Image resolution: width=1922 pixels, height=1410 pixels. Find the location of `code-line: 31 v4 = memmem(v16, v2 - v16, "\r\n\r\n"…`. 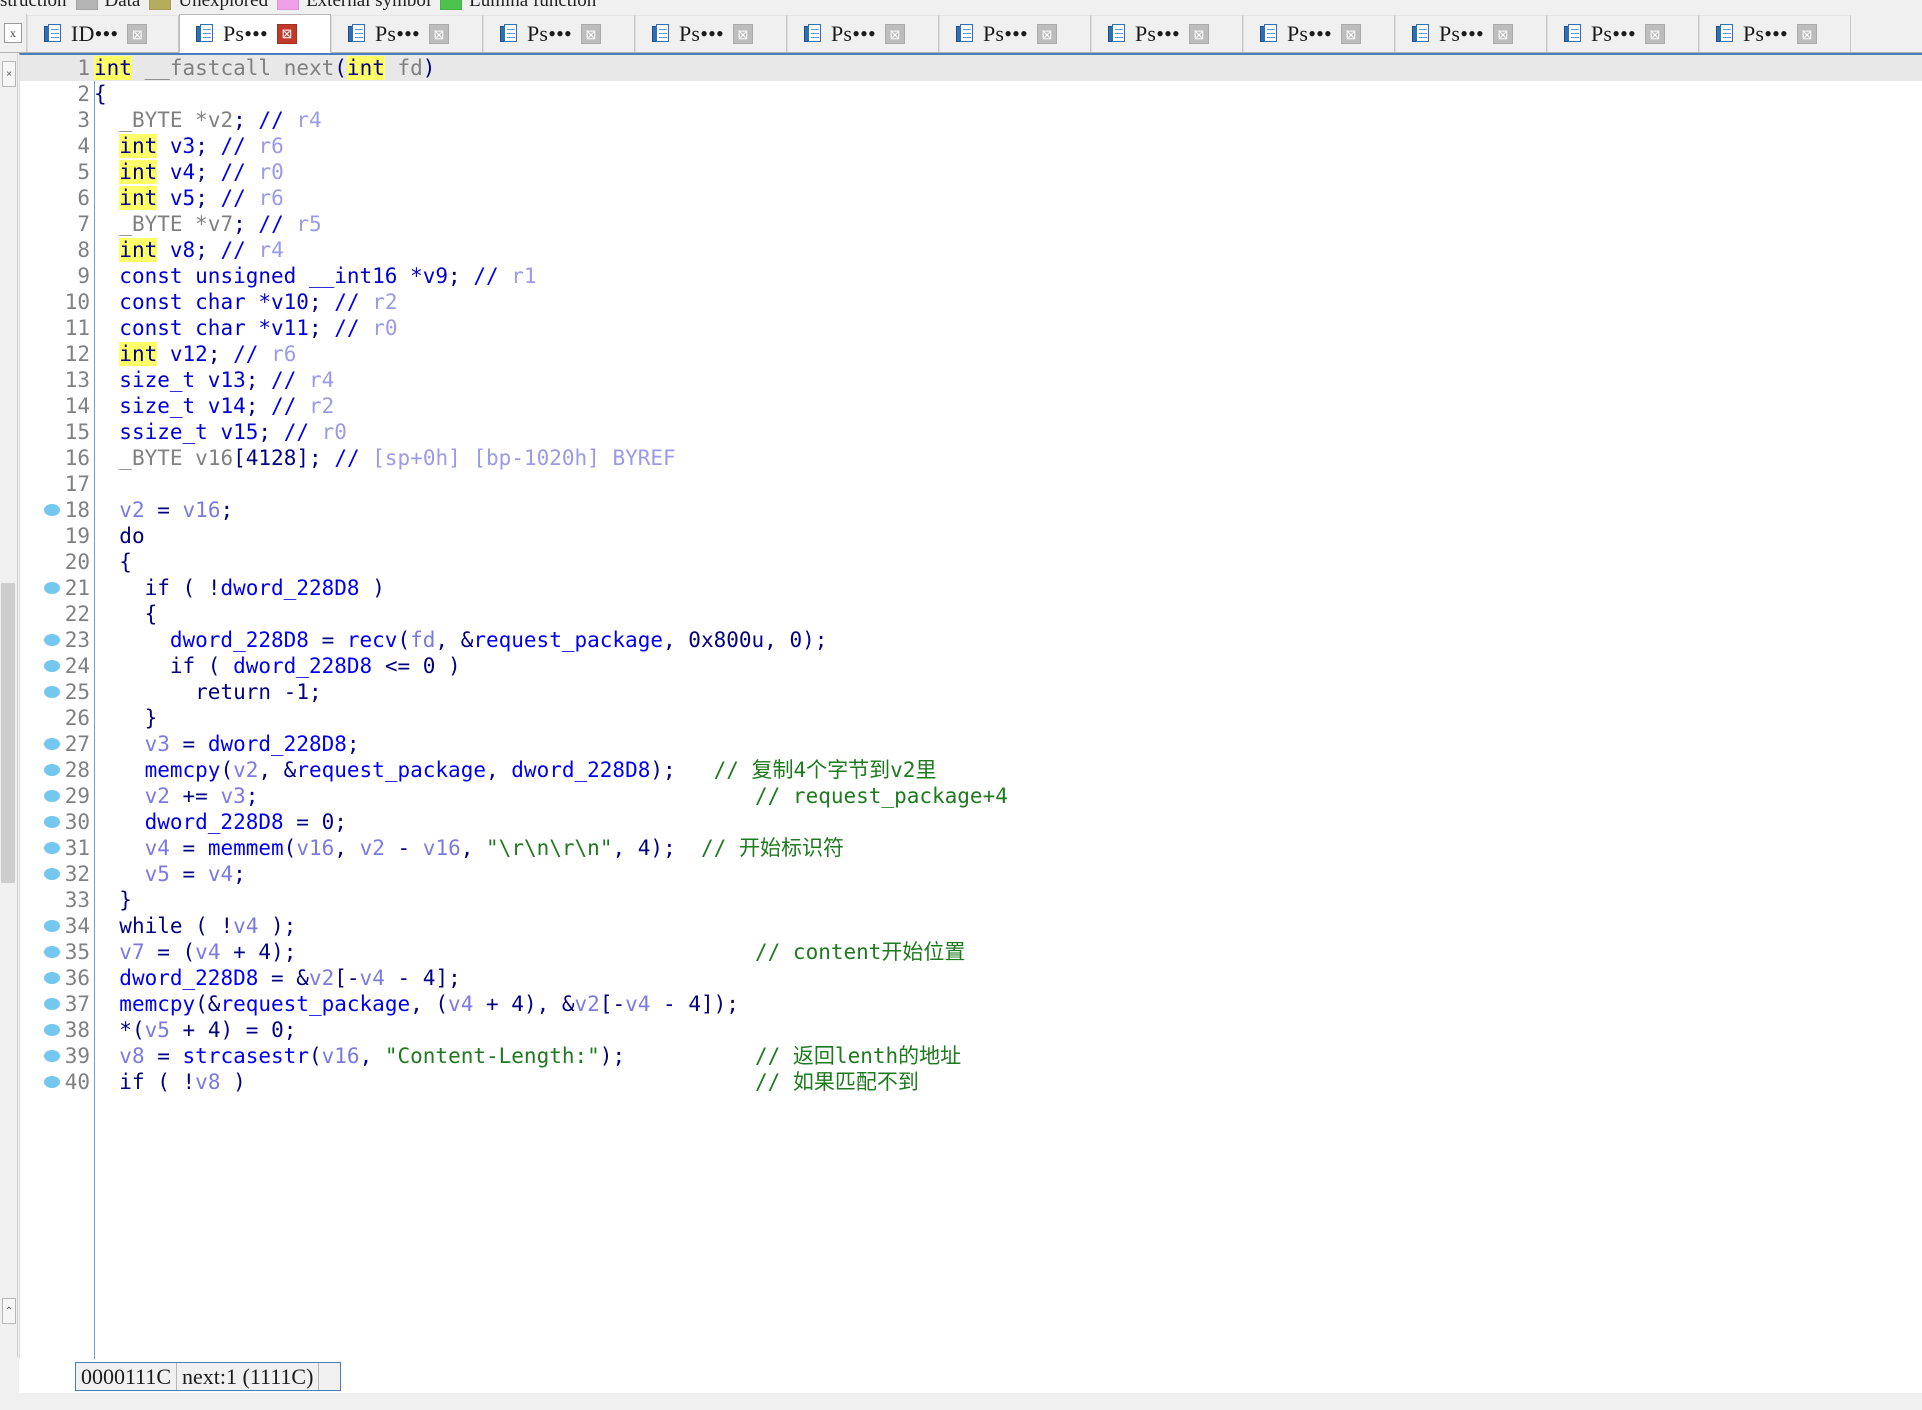

code-line: 31 v4 = memmem(v16, v2 - v16, "\r\n\r\n"… is located at coordinates (971, 848).